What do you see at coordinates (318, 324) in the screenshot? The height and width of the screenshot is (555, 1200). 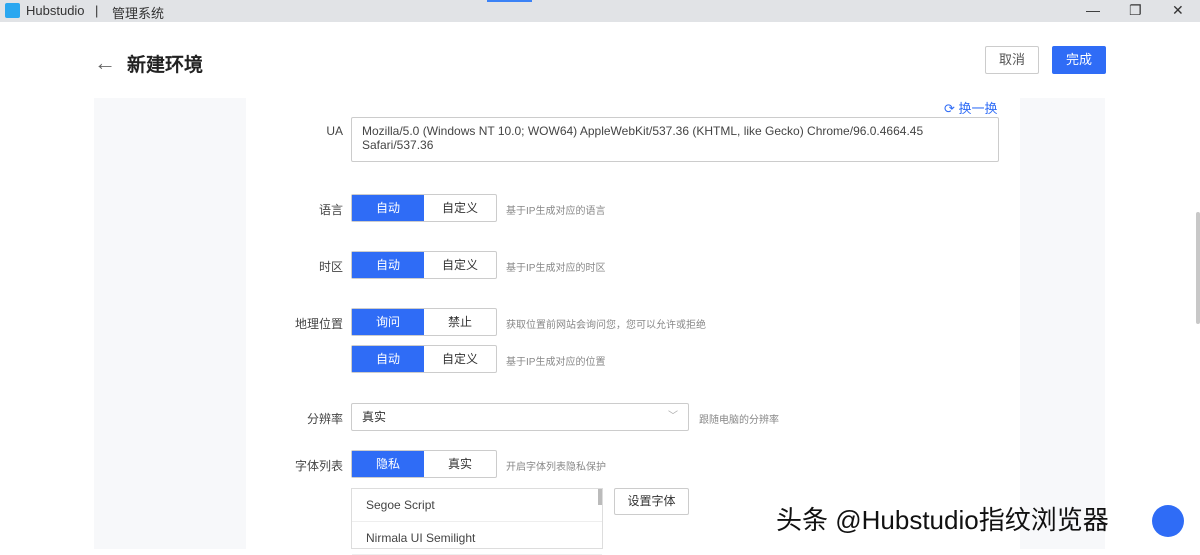 I see `geo-label: 地理位置` at bounding box center [318, 324].